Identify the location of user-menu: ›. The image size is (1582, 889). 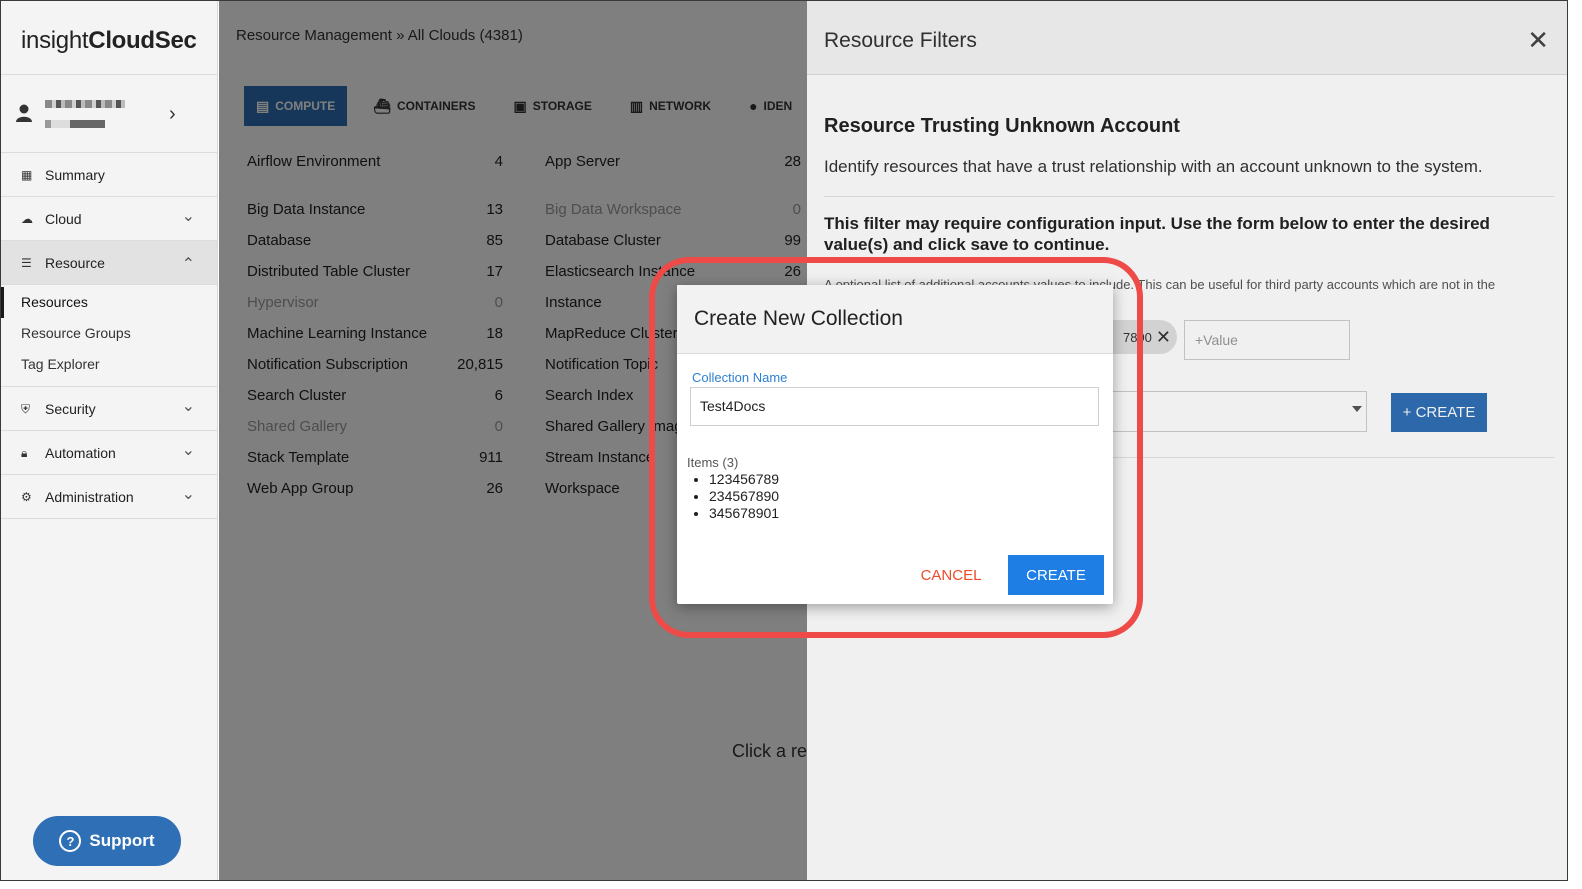
(109, 114).